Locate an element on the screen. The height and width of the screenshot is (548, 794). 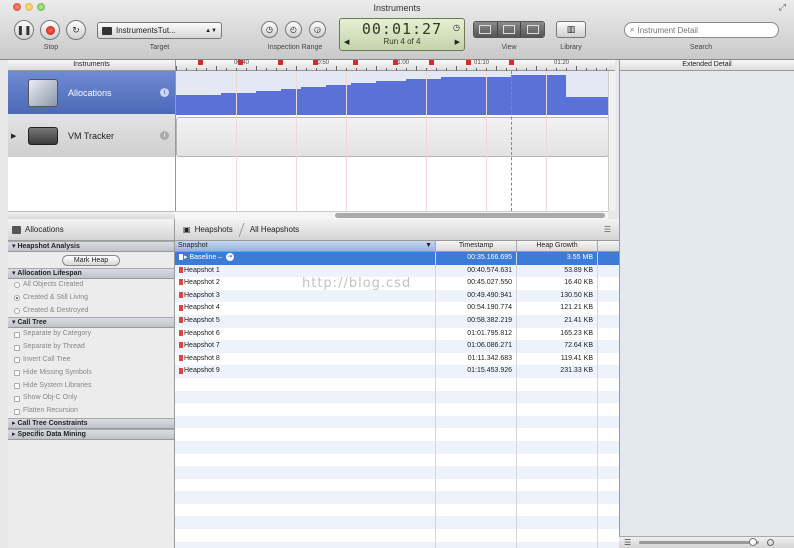
breadcrumb: ▣ Heapshots All Heapshots ☰ is located at coordinates (397, 230).